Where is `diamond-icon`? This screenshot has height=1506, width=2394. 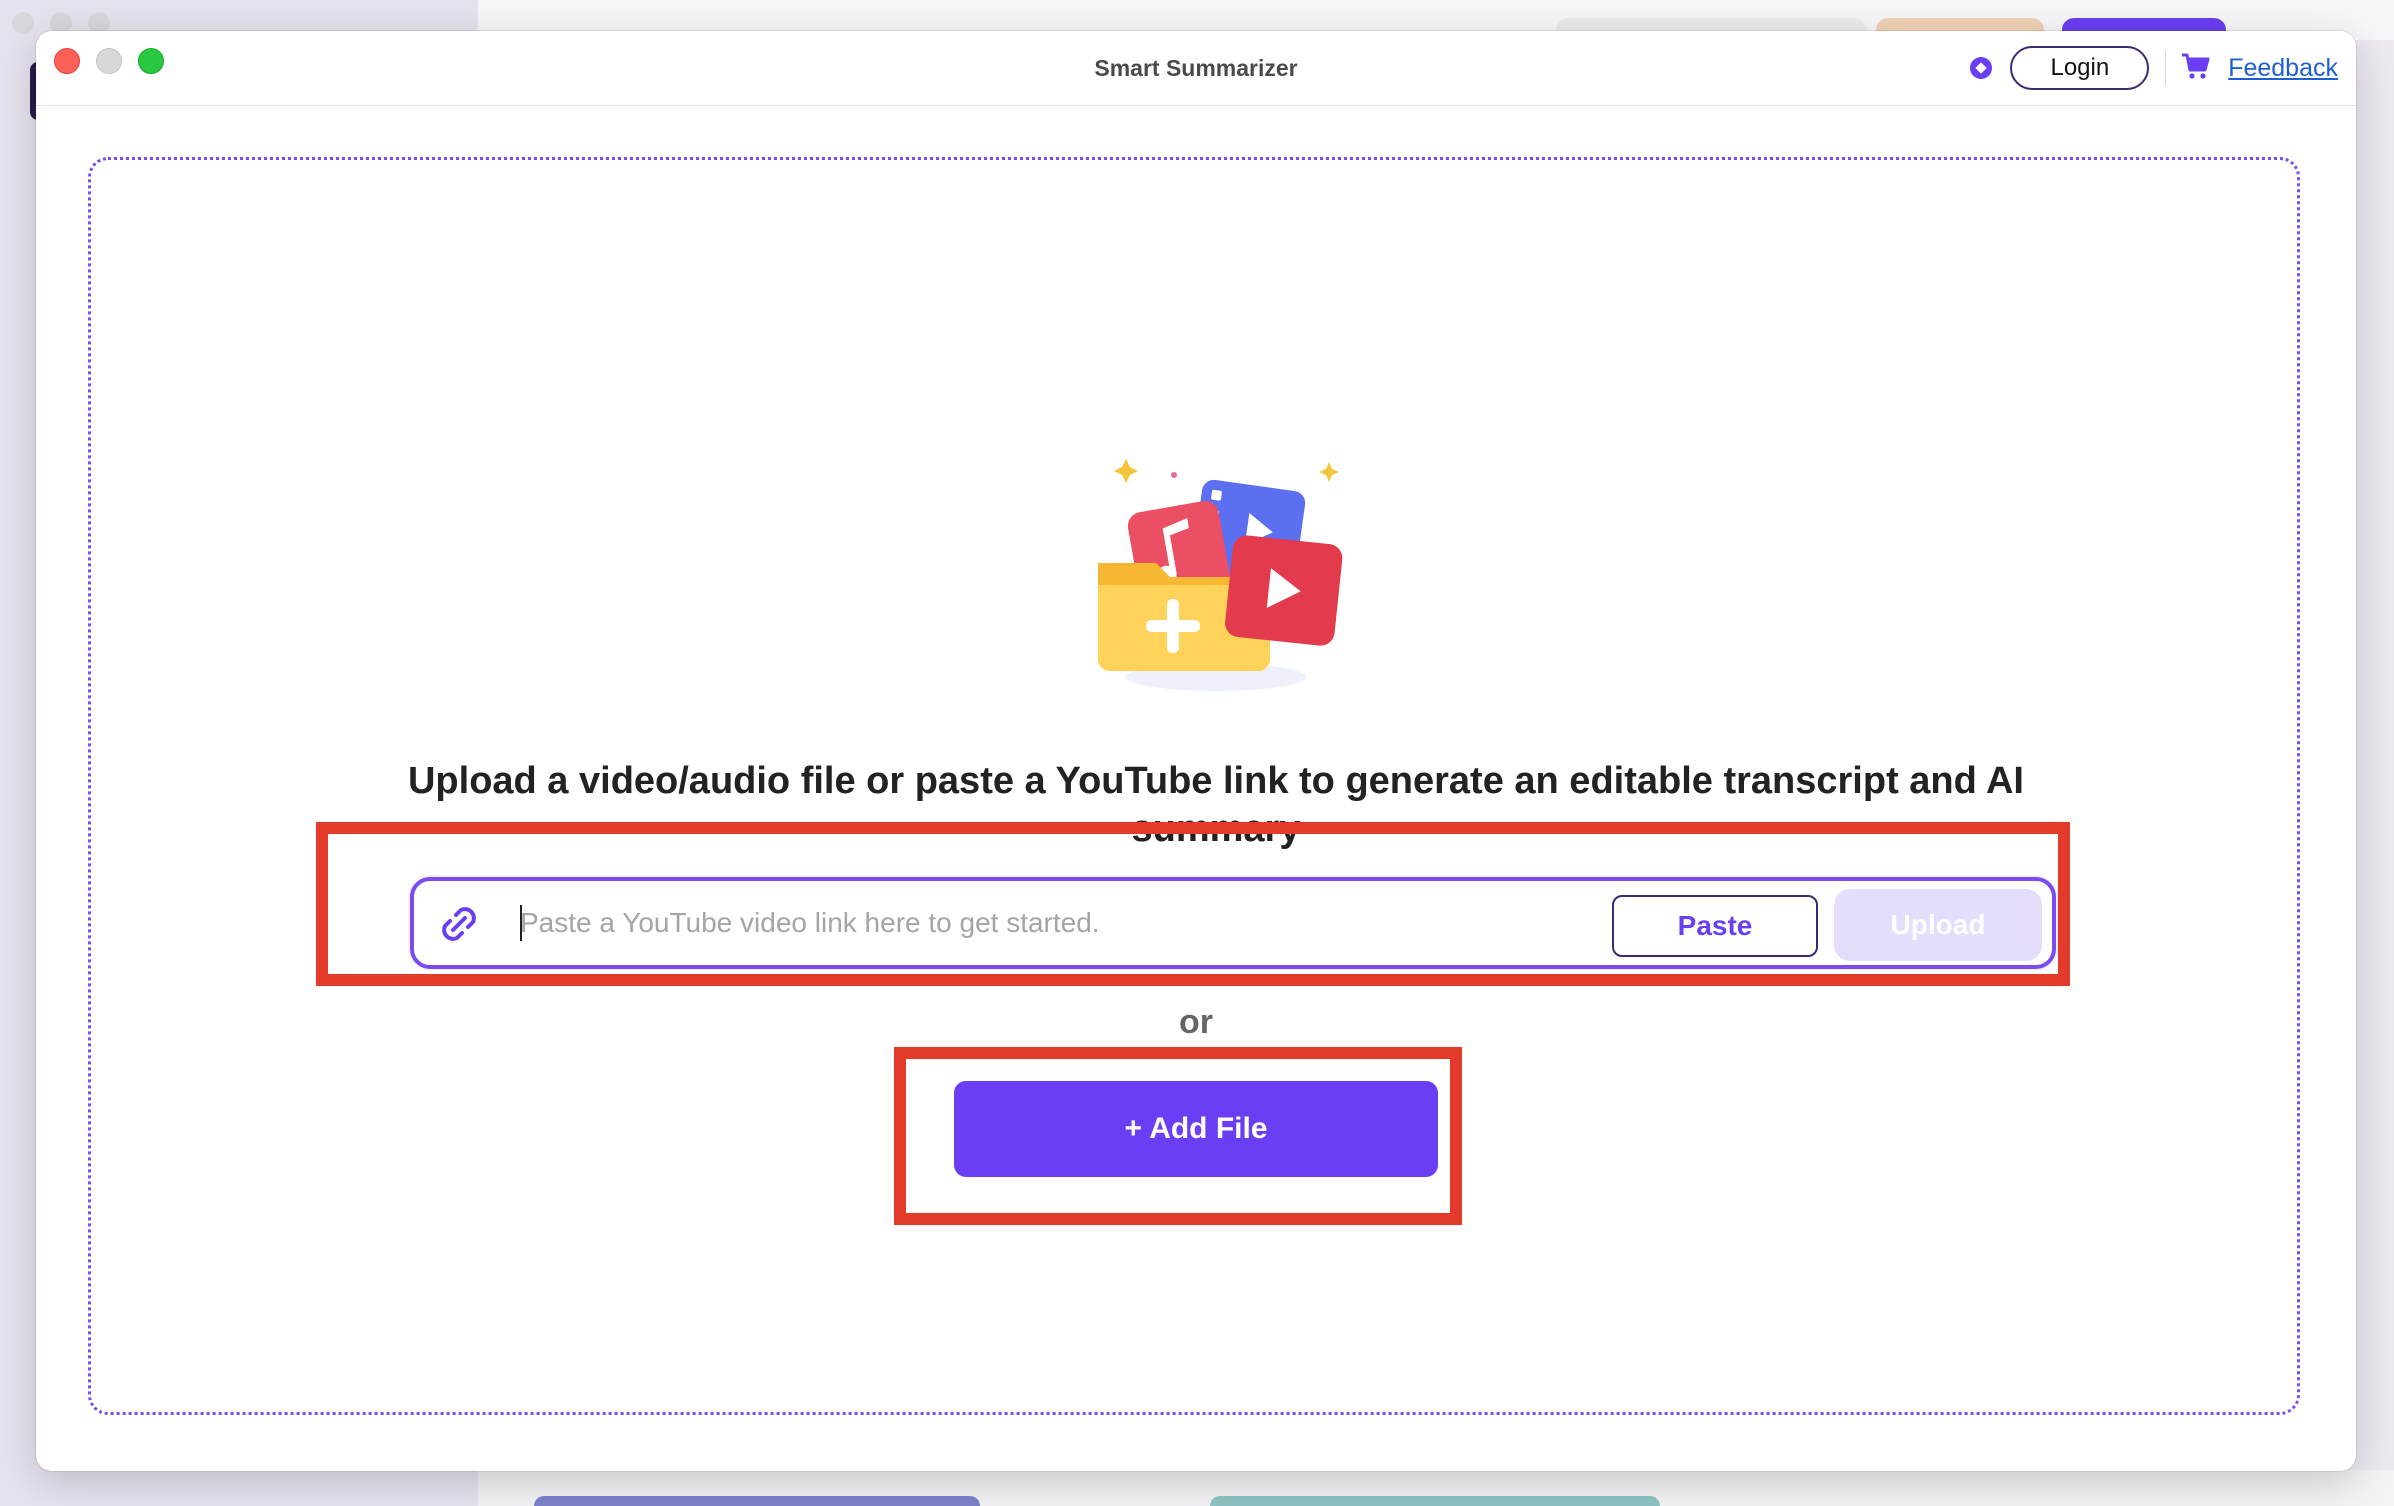 diamond-icon is located at coordinates (1981, 68).